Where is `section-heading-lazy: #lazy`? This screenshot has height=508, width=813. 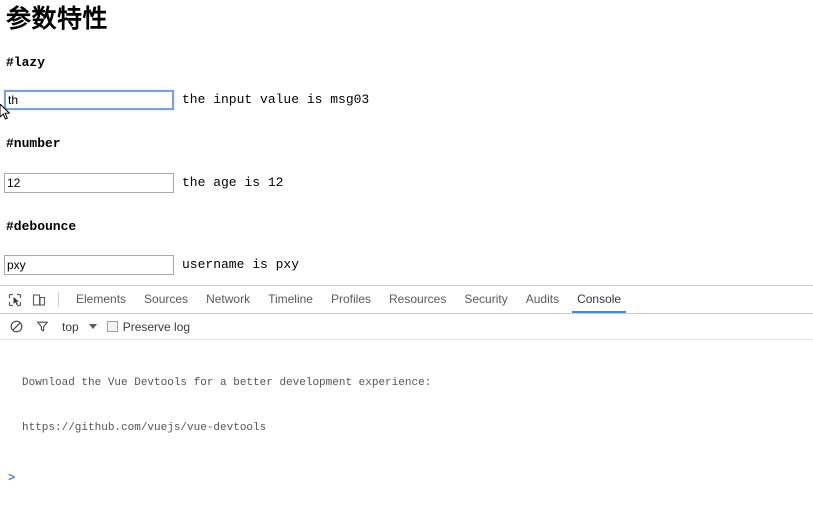 section-heading-lazy: #lazy is located at coordinates (26, 62).